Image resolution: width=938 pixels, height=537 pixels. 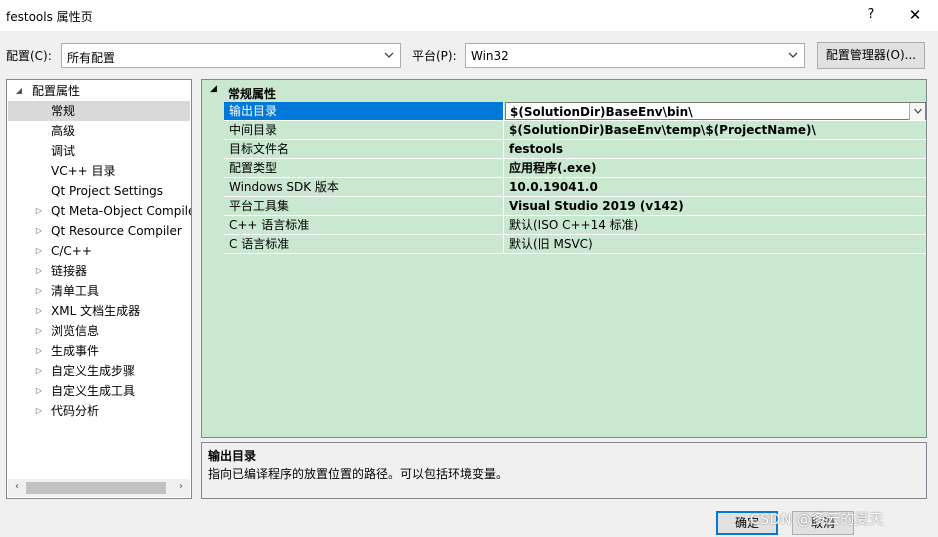 What do you see at coordinates (715, 168) in the screenshot?
I see `property-value: 应用程序(.exe)` at bounding box center [715, 168].